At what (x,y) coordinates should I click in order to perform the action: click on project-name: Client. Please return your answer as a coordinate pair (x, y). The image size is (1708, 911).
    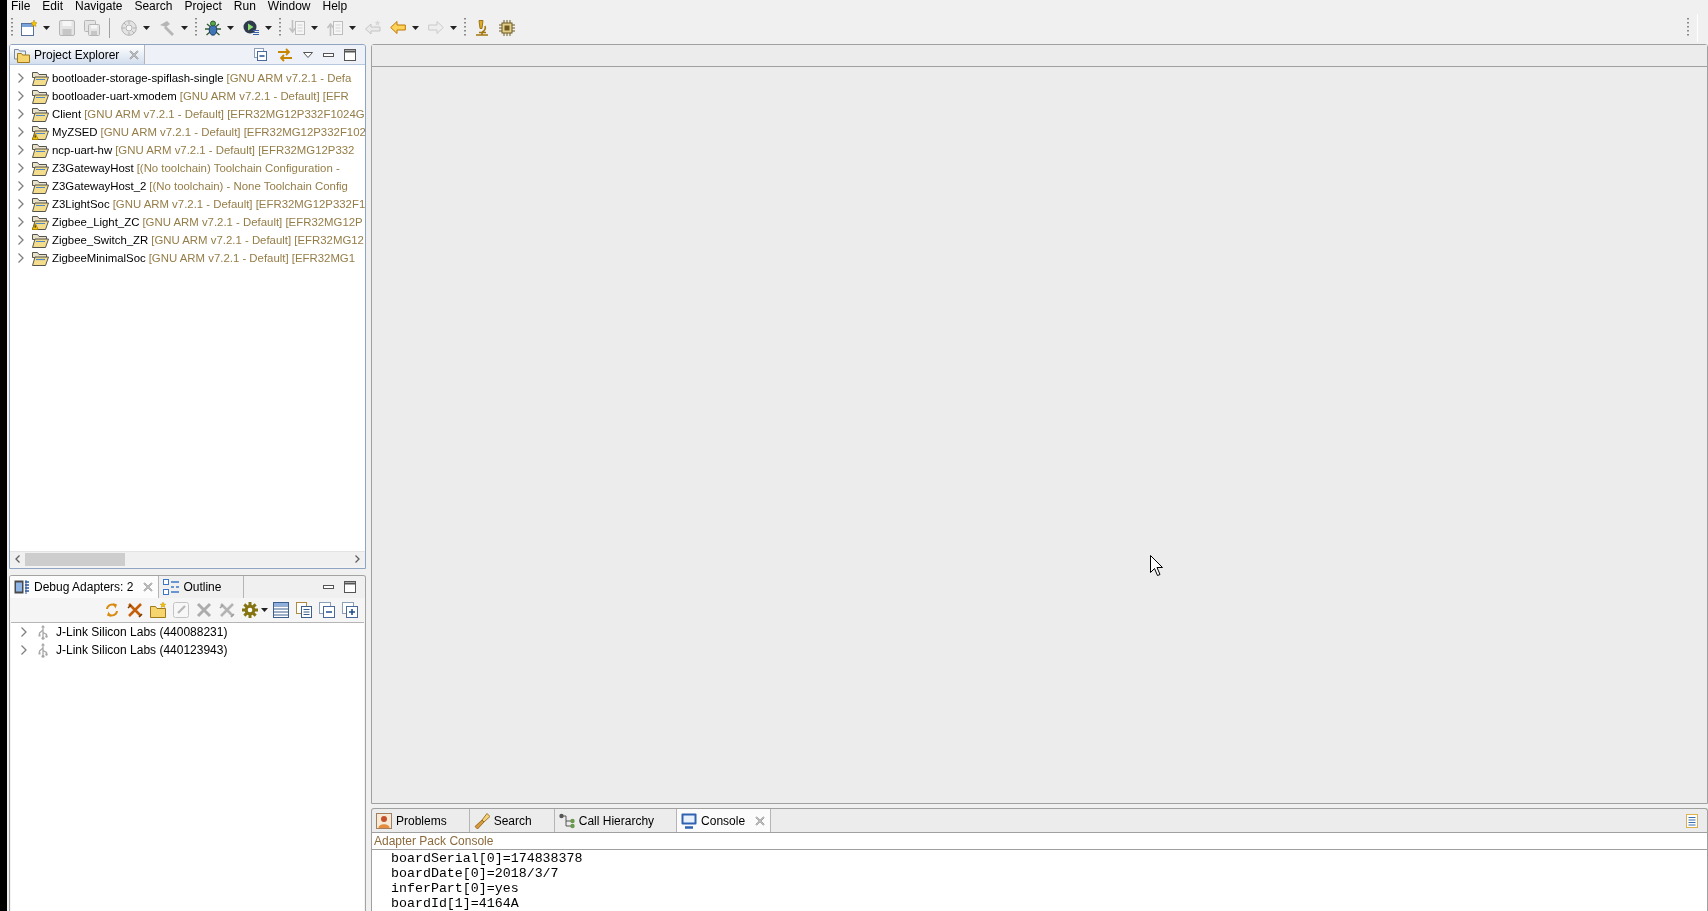
    Looking at the image, I should click on (67, 114).